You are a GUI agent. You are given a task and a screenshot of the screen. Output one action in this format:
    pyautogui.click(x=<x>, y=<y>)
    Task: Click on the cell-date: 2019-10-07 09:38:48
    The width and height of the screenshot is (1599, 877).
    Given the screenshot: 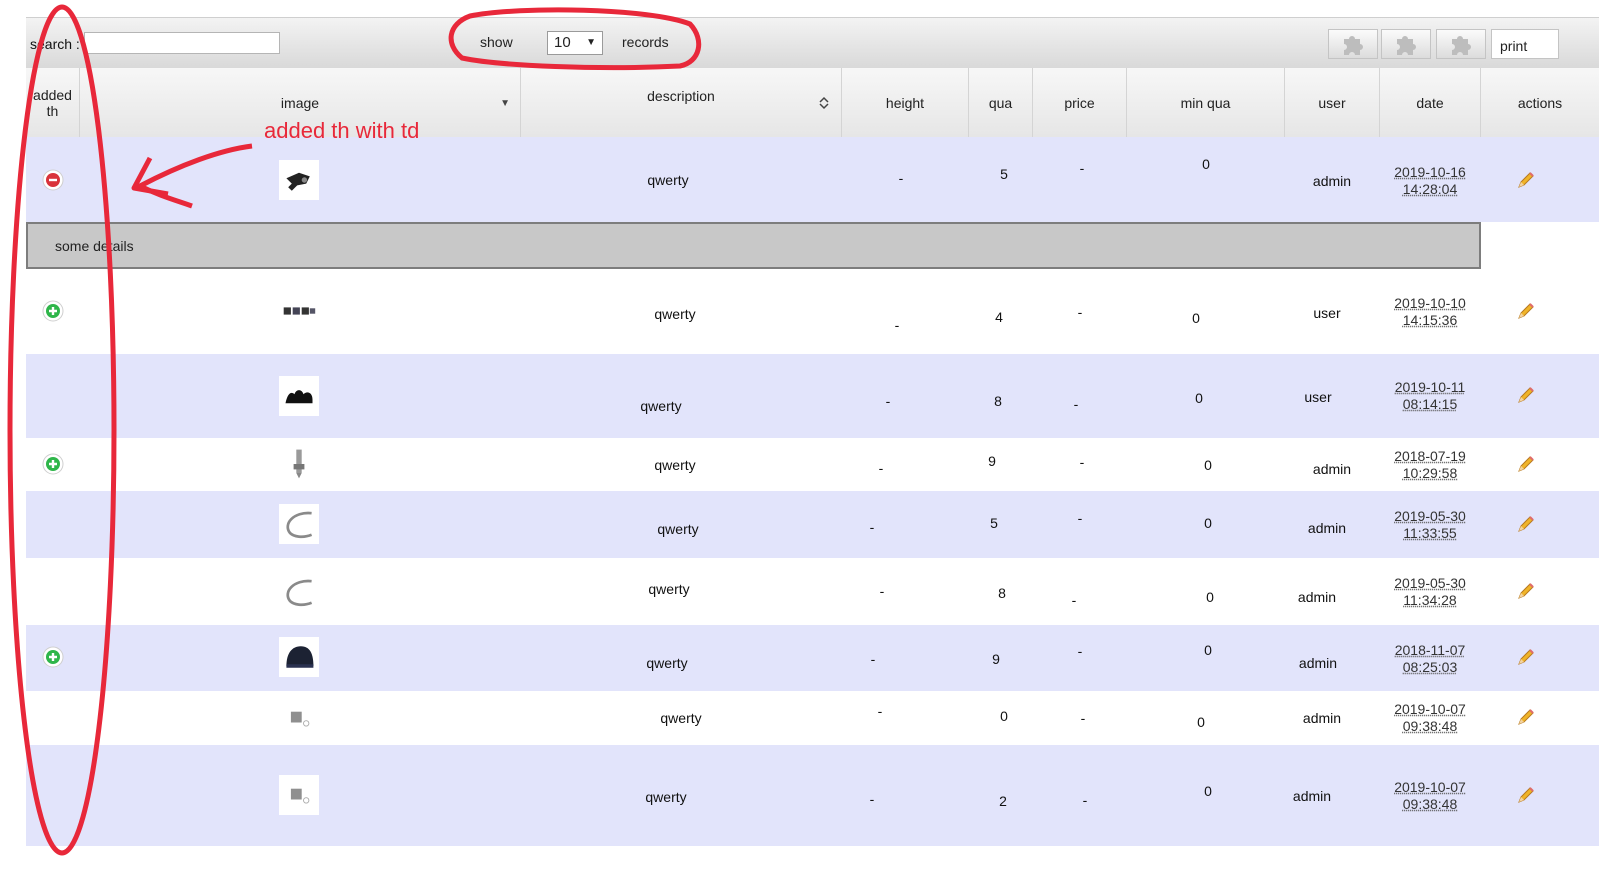 What is the action you would take?
    pyautogui.click(x=1430, y=718)
    